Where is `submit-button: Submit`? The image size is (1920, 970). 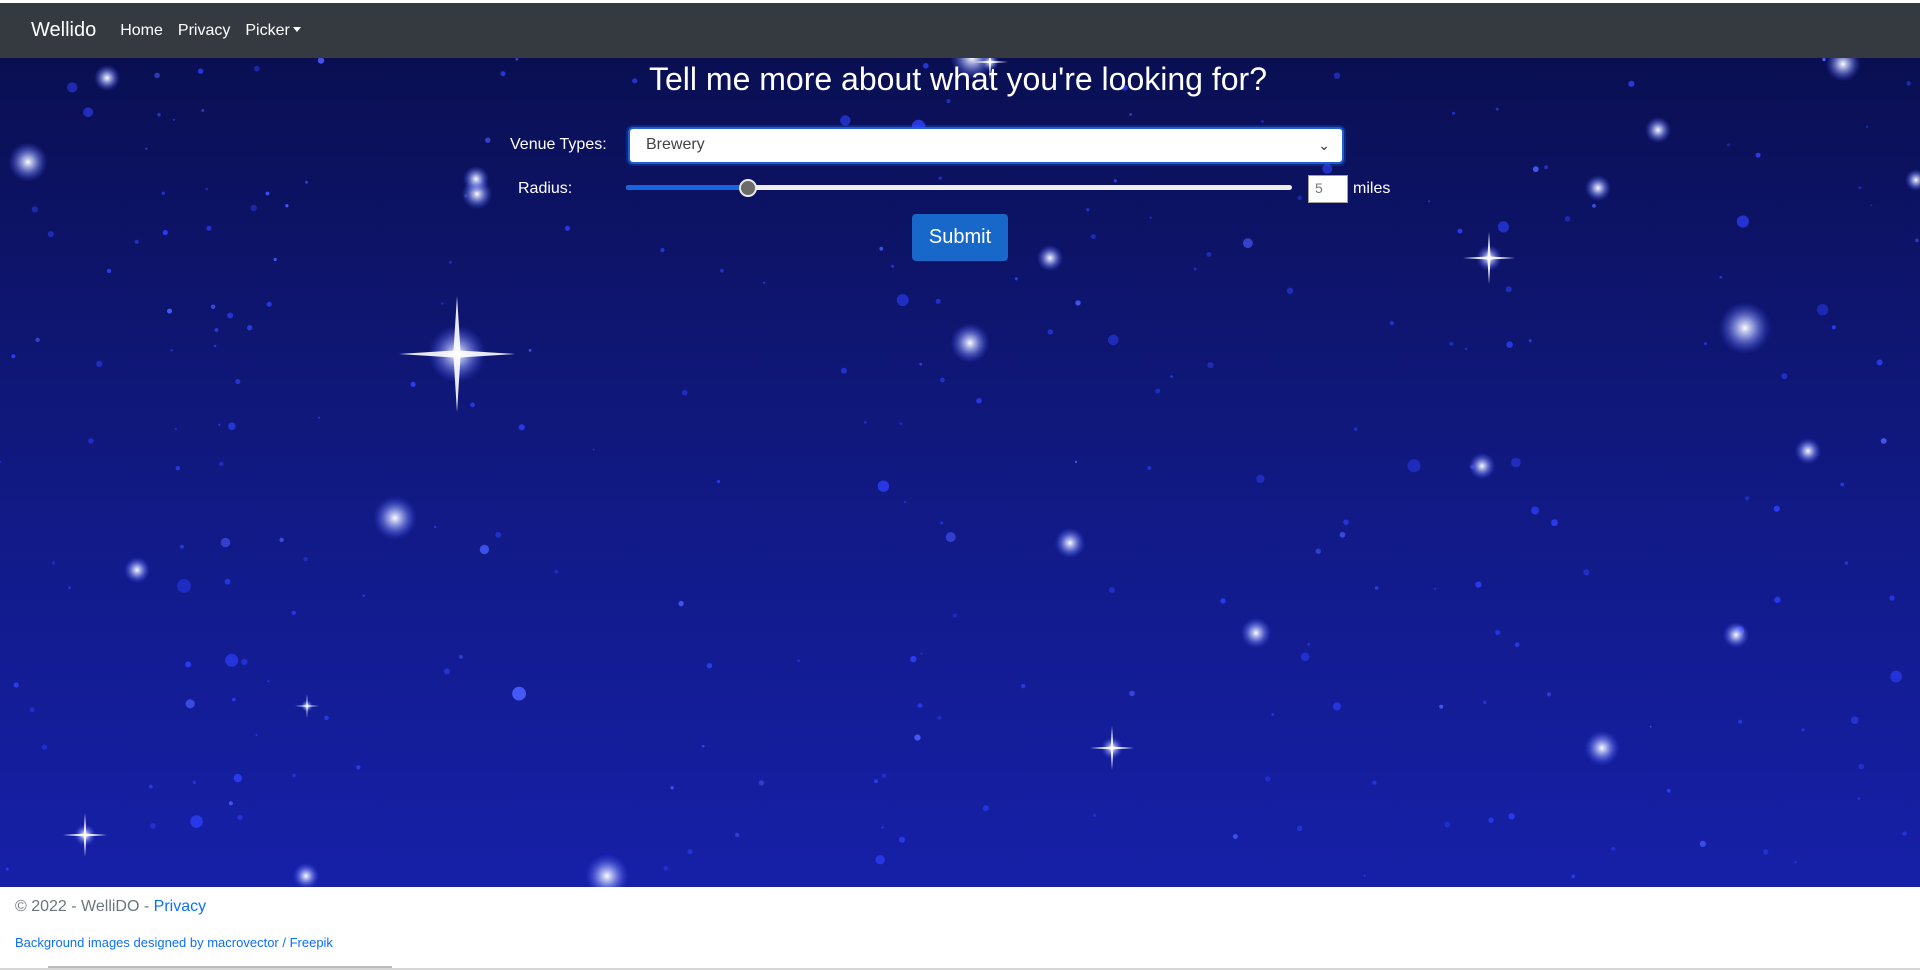 submit-button: Submit is located at coordinates (960, 237).